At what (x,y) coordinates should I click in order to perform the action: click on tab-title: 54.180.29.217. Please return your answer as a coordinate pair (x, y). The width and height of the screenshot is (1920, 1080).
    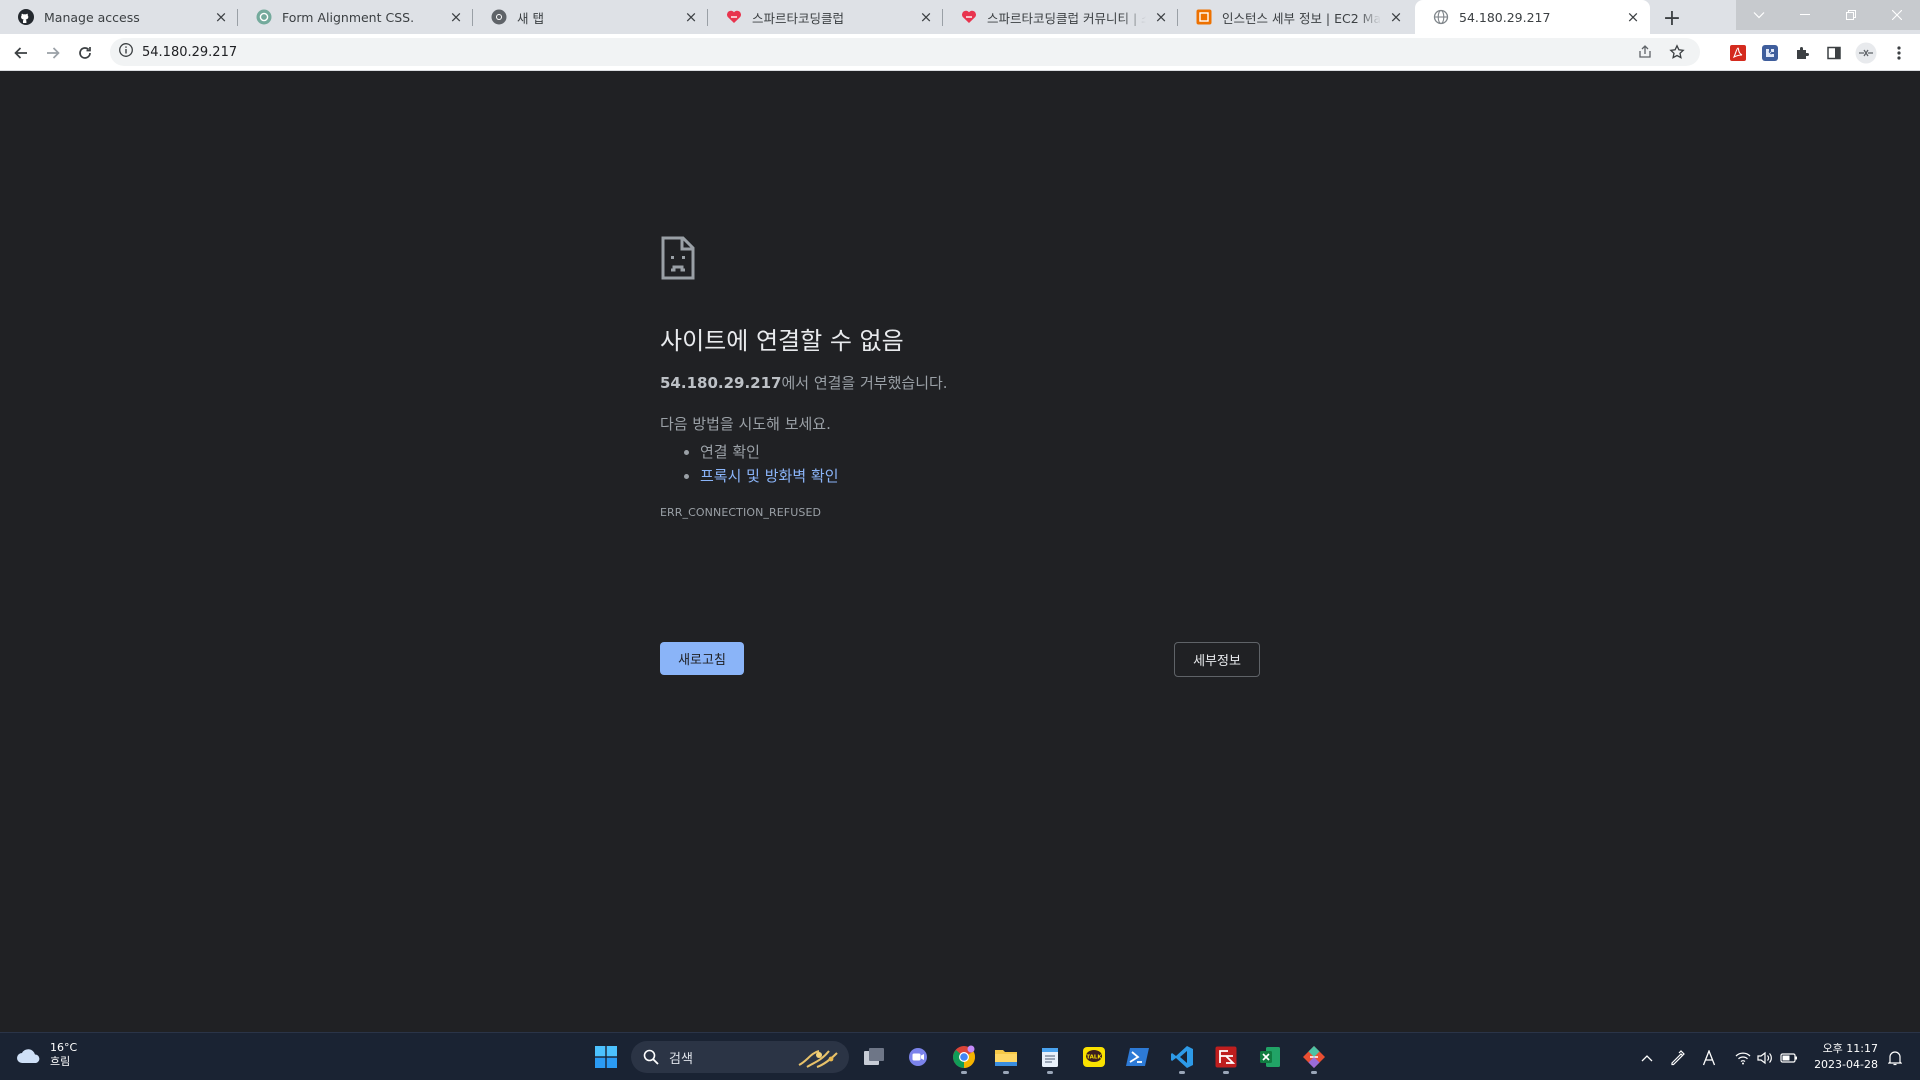
    Looking at the image, I should click on (1505, 17).